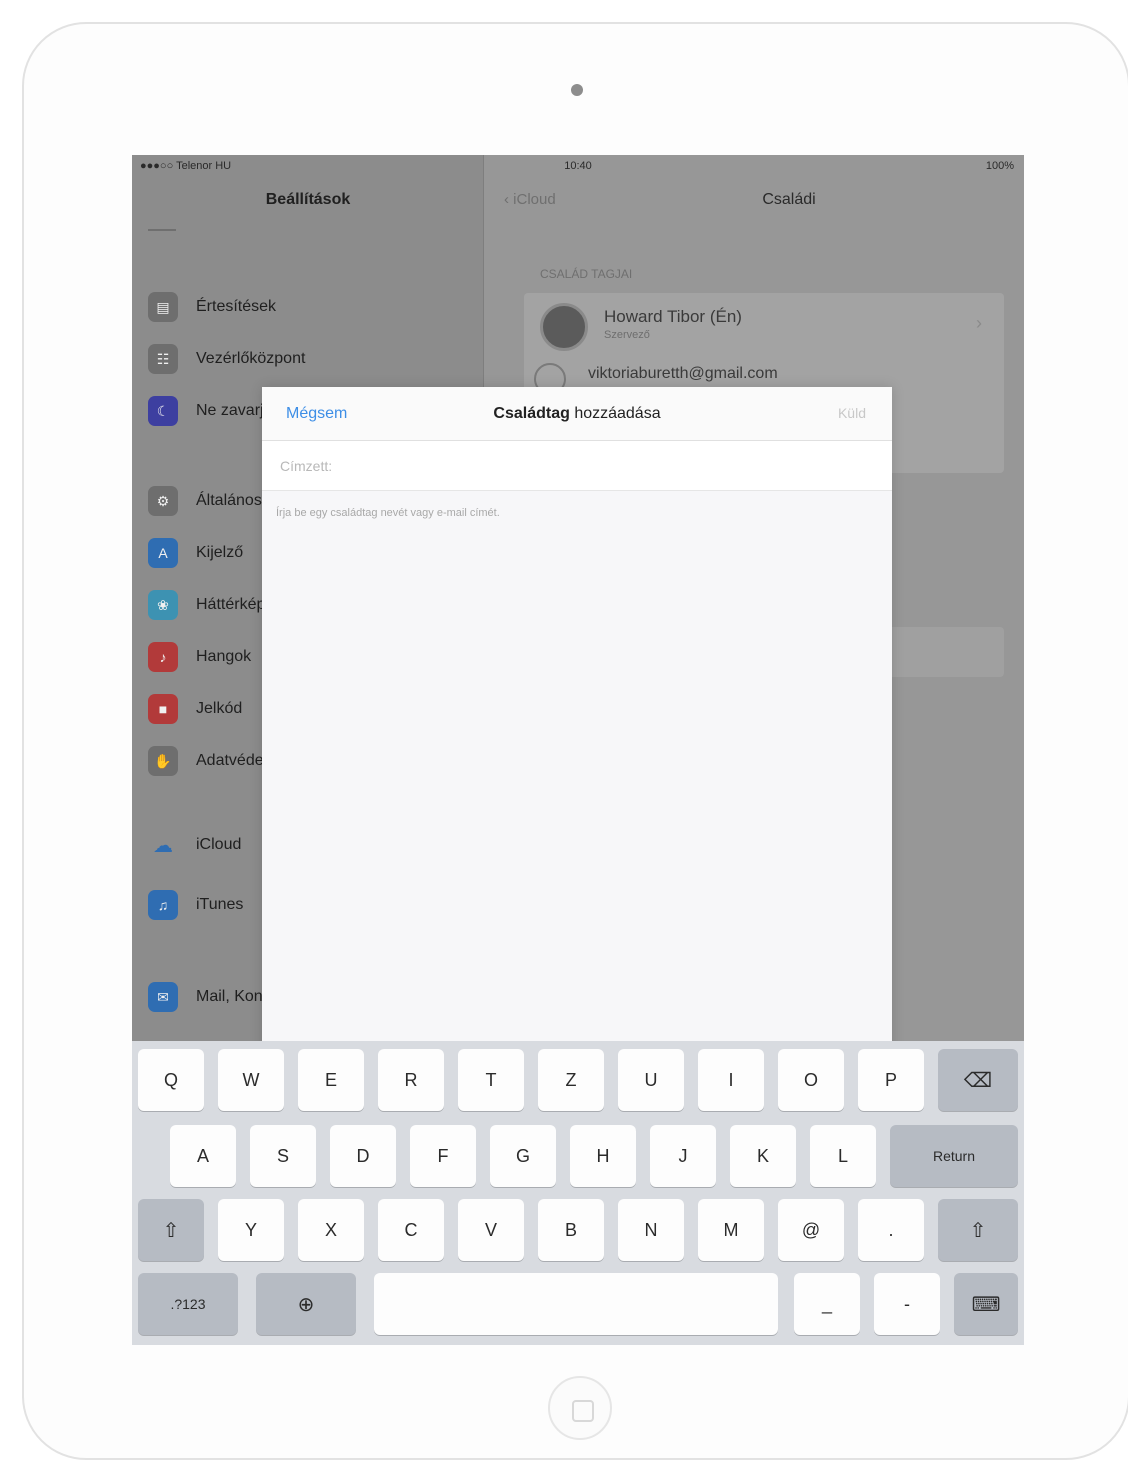 Image resolution: width=1128 pixels, height=1465 pixels. What do you see at coordinates (171, 1230) in the screenshot?
I see `shift-key-left: ⇧` at bounding box center [171, 1230].